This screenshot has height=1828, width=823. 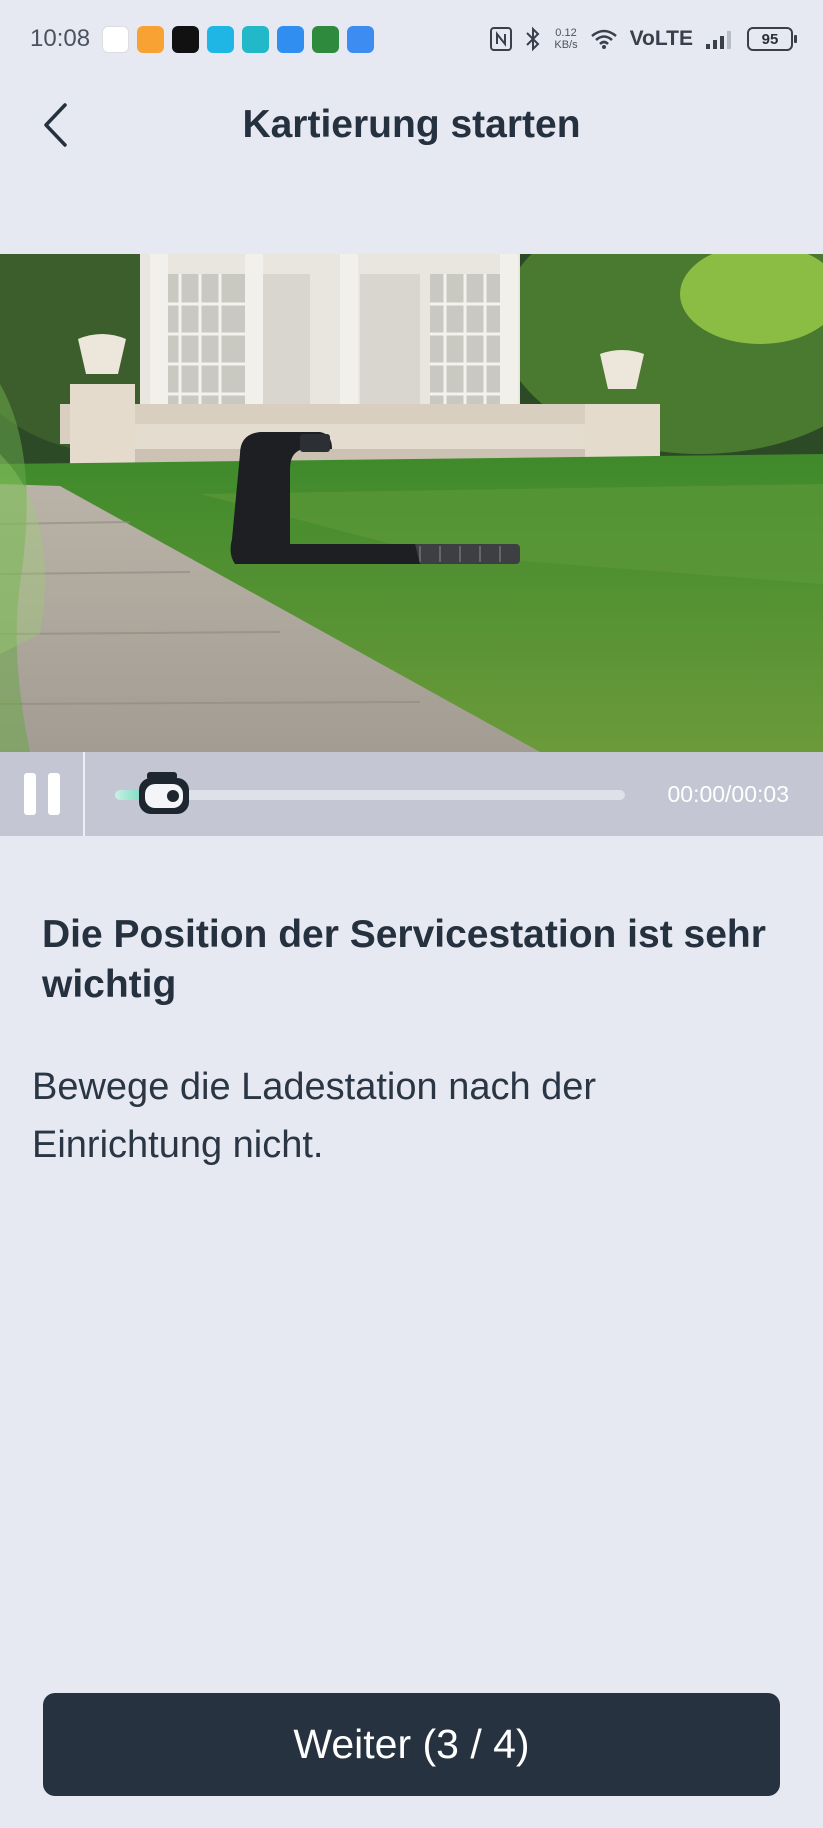 What do you see at coordinates (501, 39) in the screenshot?
I see `nfc-icon` at bounding box center [501, 39].